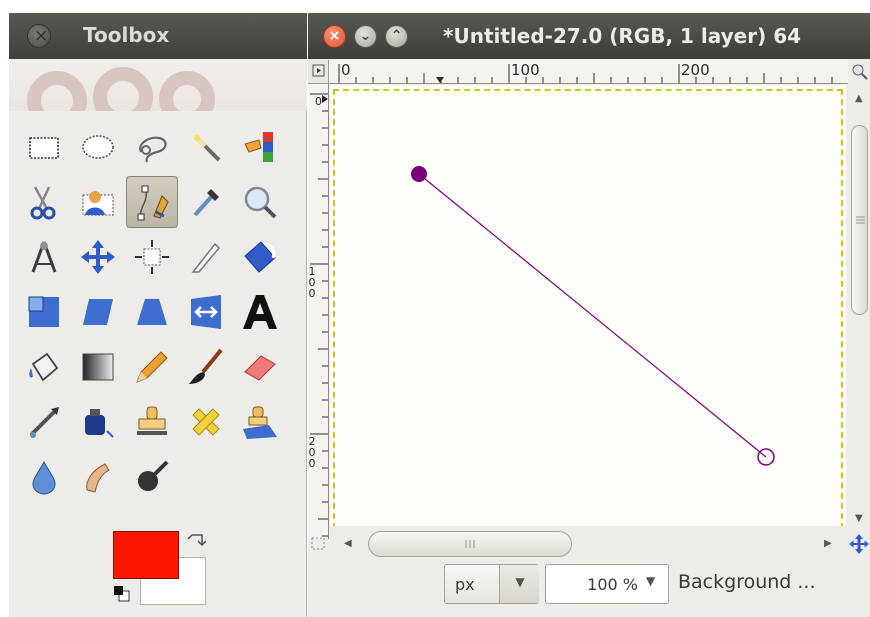  Describe the element at coordinates (122, 594) in the screenshot. I see `default-colors-icon` at that location.